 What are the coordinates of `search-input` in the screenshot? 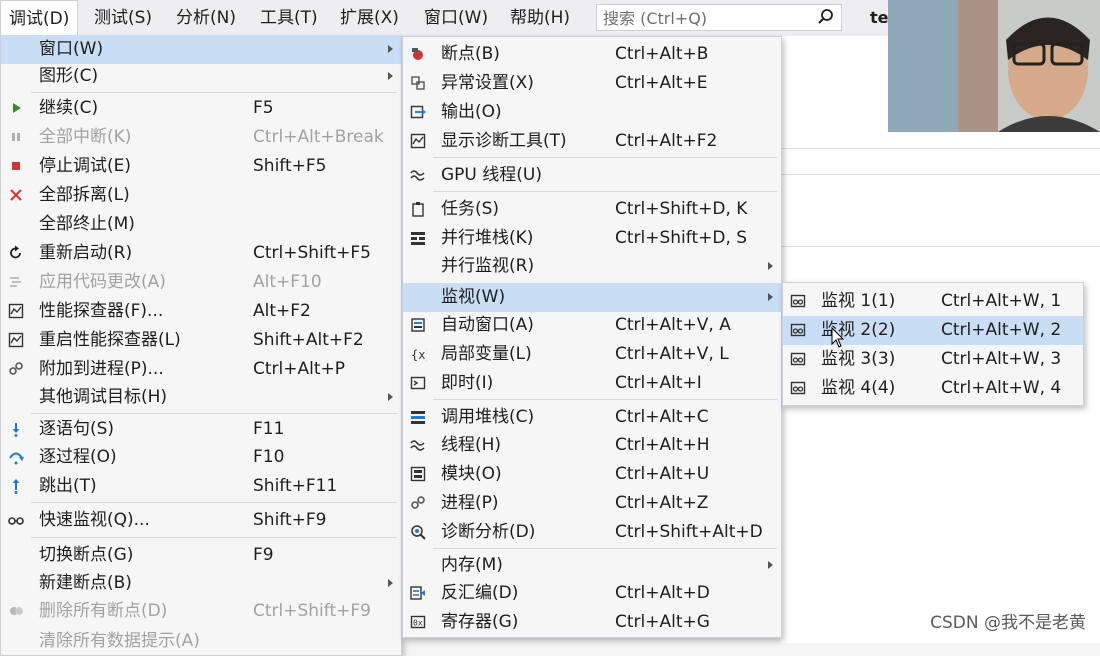 It's located at (708, 18).